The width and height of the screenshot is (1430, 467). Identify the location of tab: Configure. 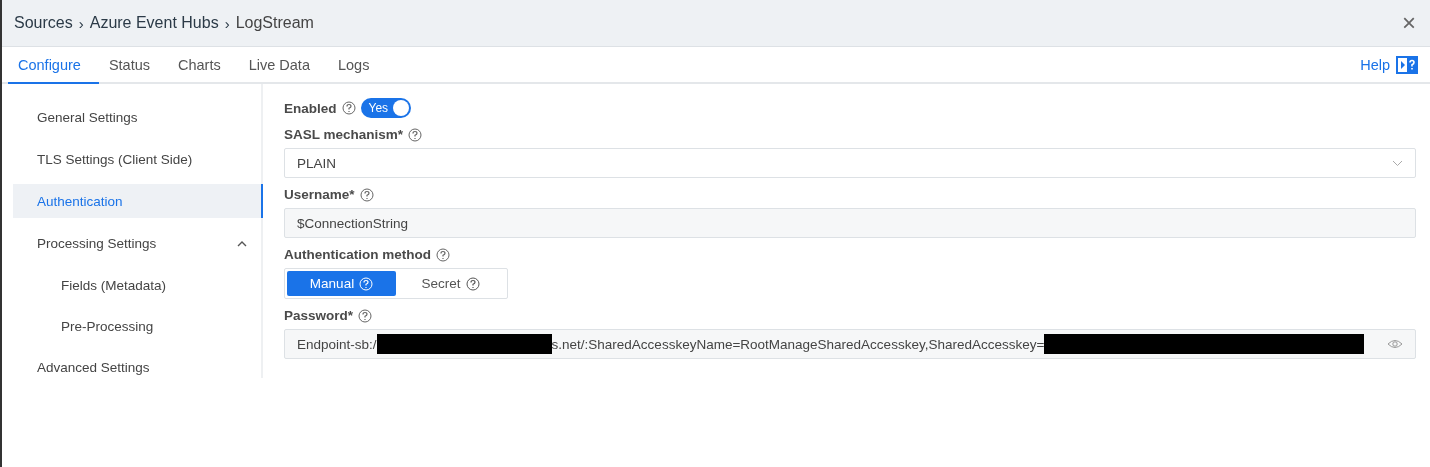
(53, 65).